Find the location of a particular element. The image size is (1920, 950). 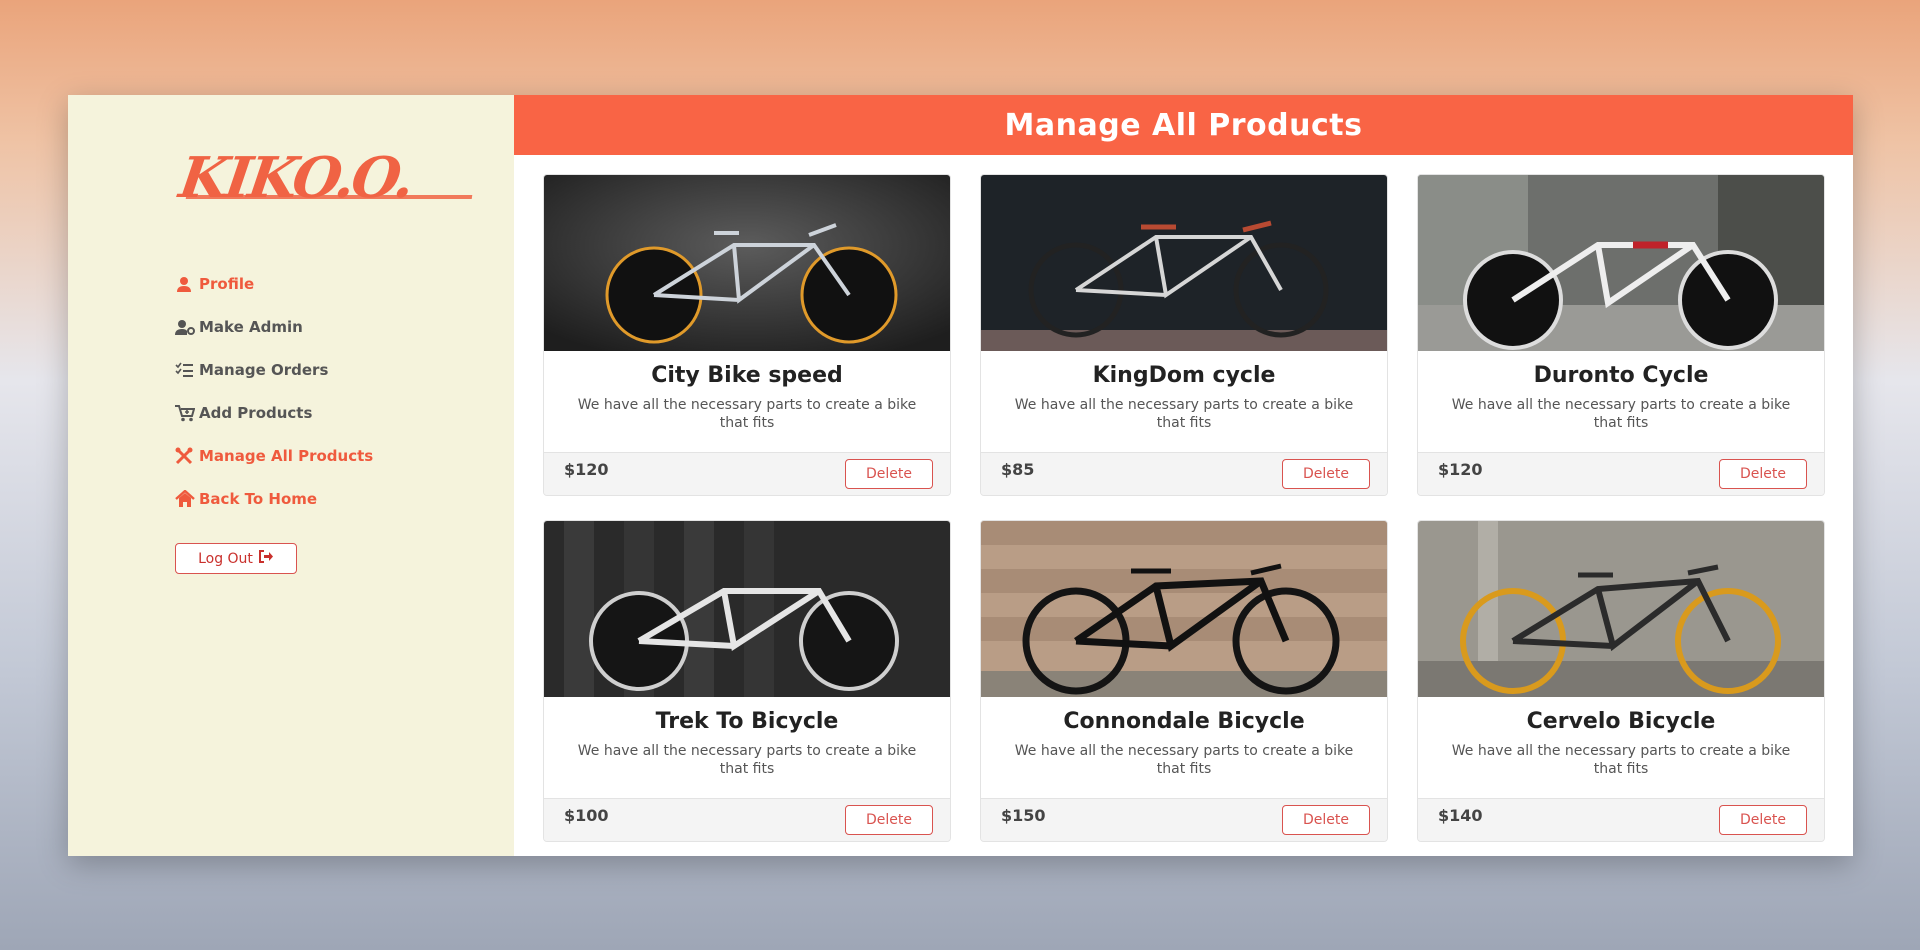

cart-plus-icon is located at coordinates (185, 413).